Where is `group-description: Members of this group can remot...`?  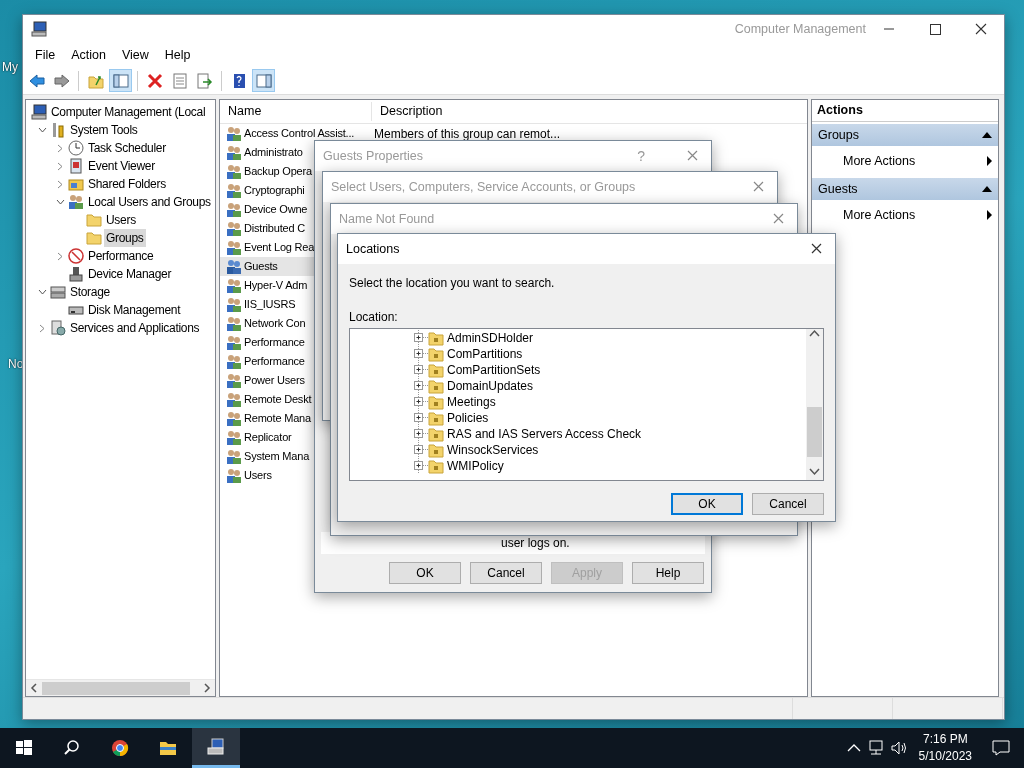 group-description: Members of this group can remot... is located at coordinates (467, 134).